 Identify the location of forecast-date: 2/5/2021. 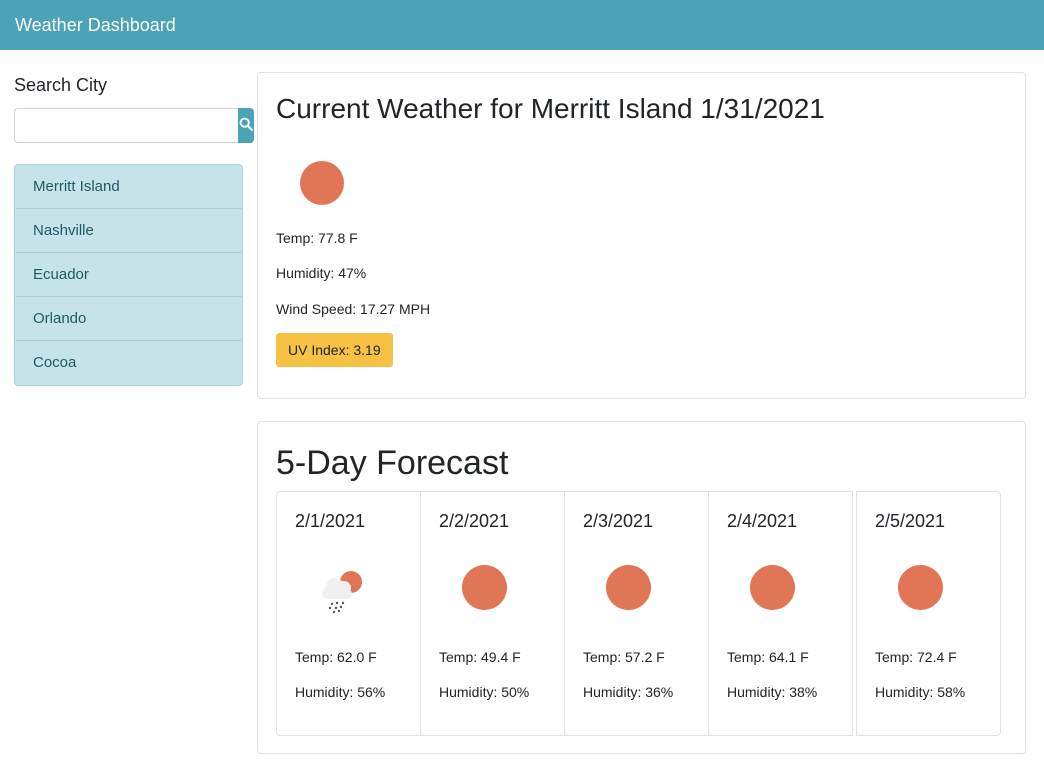
(910, 521).